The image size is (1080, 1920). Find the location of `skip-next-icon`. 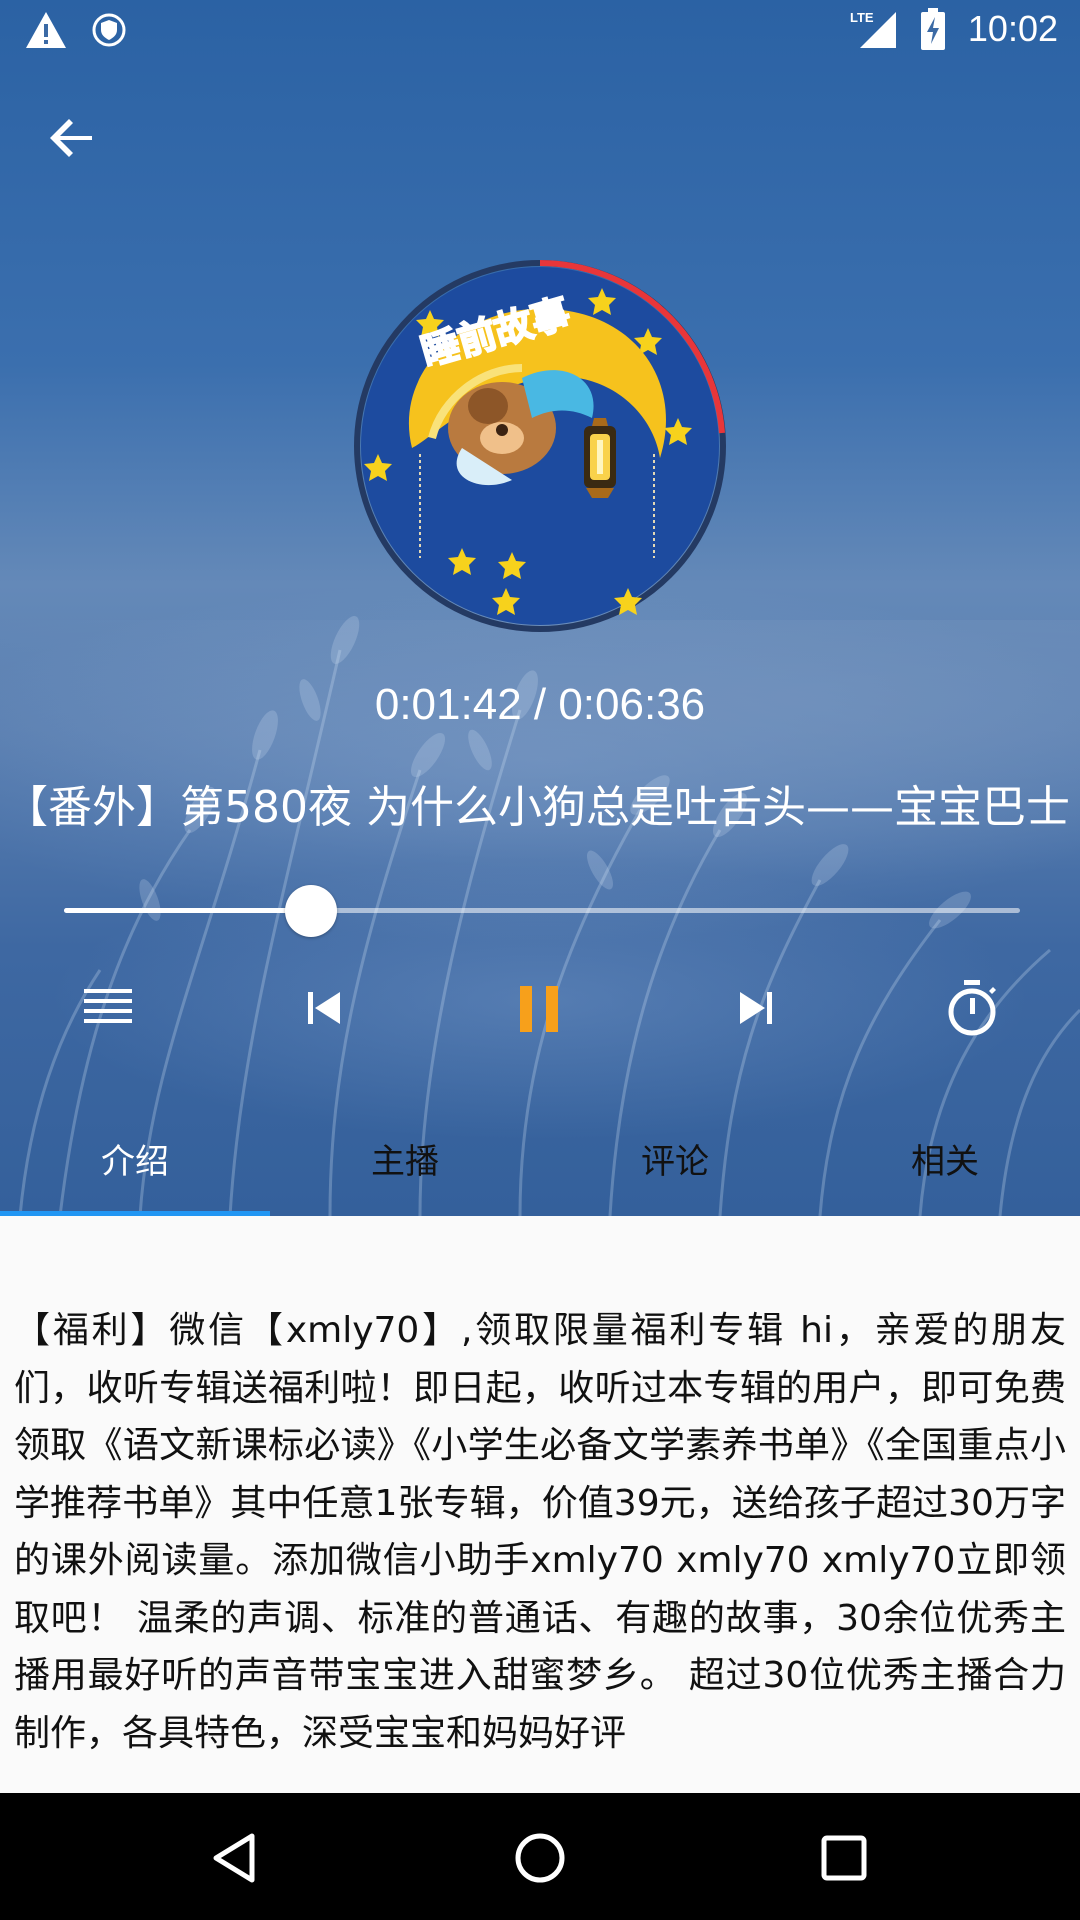

skip-next-icon is located at coordinates (756, 1008).